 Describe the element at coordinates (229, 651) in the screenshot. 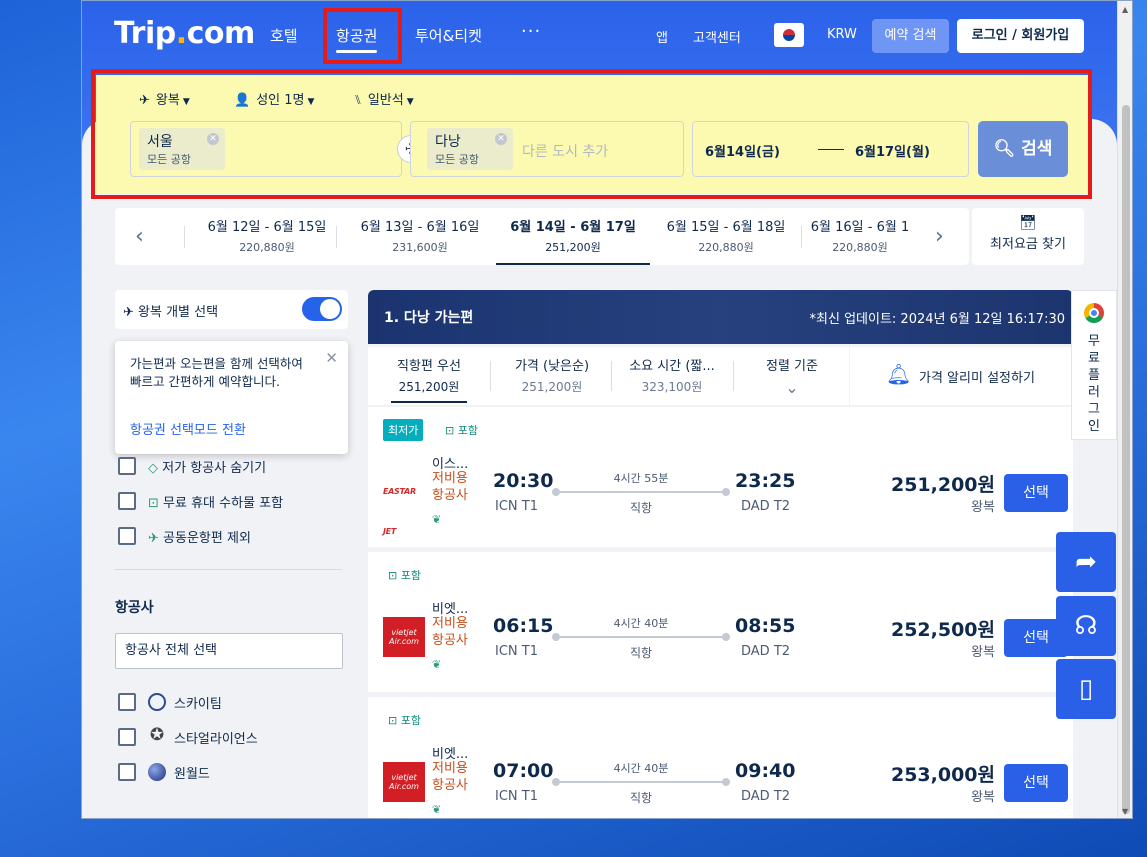

I see `airline-select-all: 항공사 전체 선택` at that location.